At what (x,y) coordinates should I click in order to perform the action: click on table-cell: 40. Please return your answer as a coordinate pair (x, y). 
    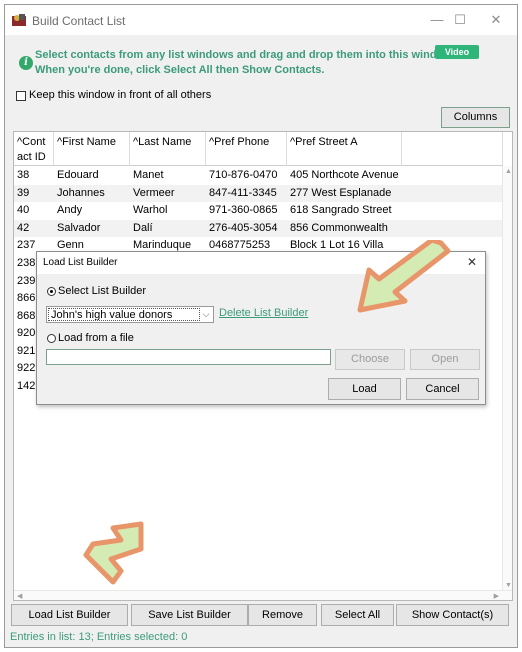
    Looking at the image, I should click on (23, 210).